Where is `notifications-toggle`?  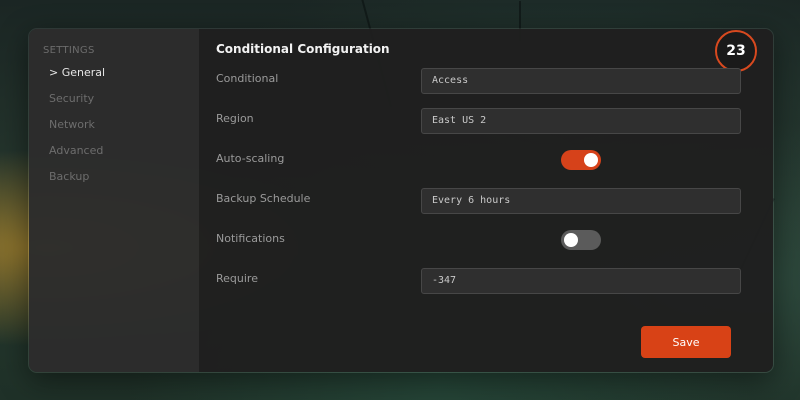
notifications-toggle is located at coordinates (581, 240).